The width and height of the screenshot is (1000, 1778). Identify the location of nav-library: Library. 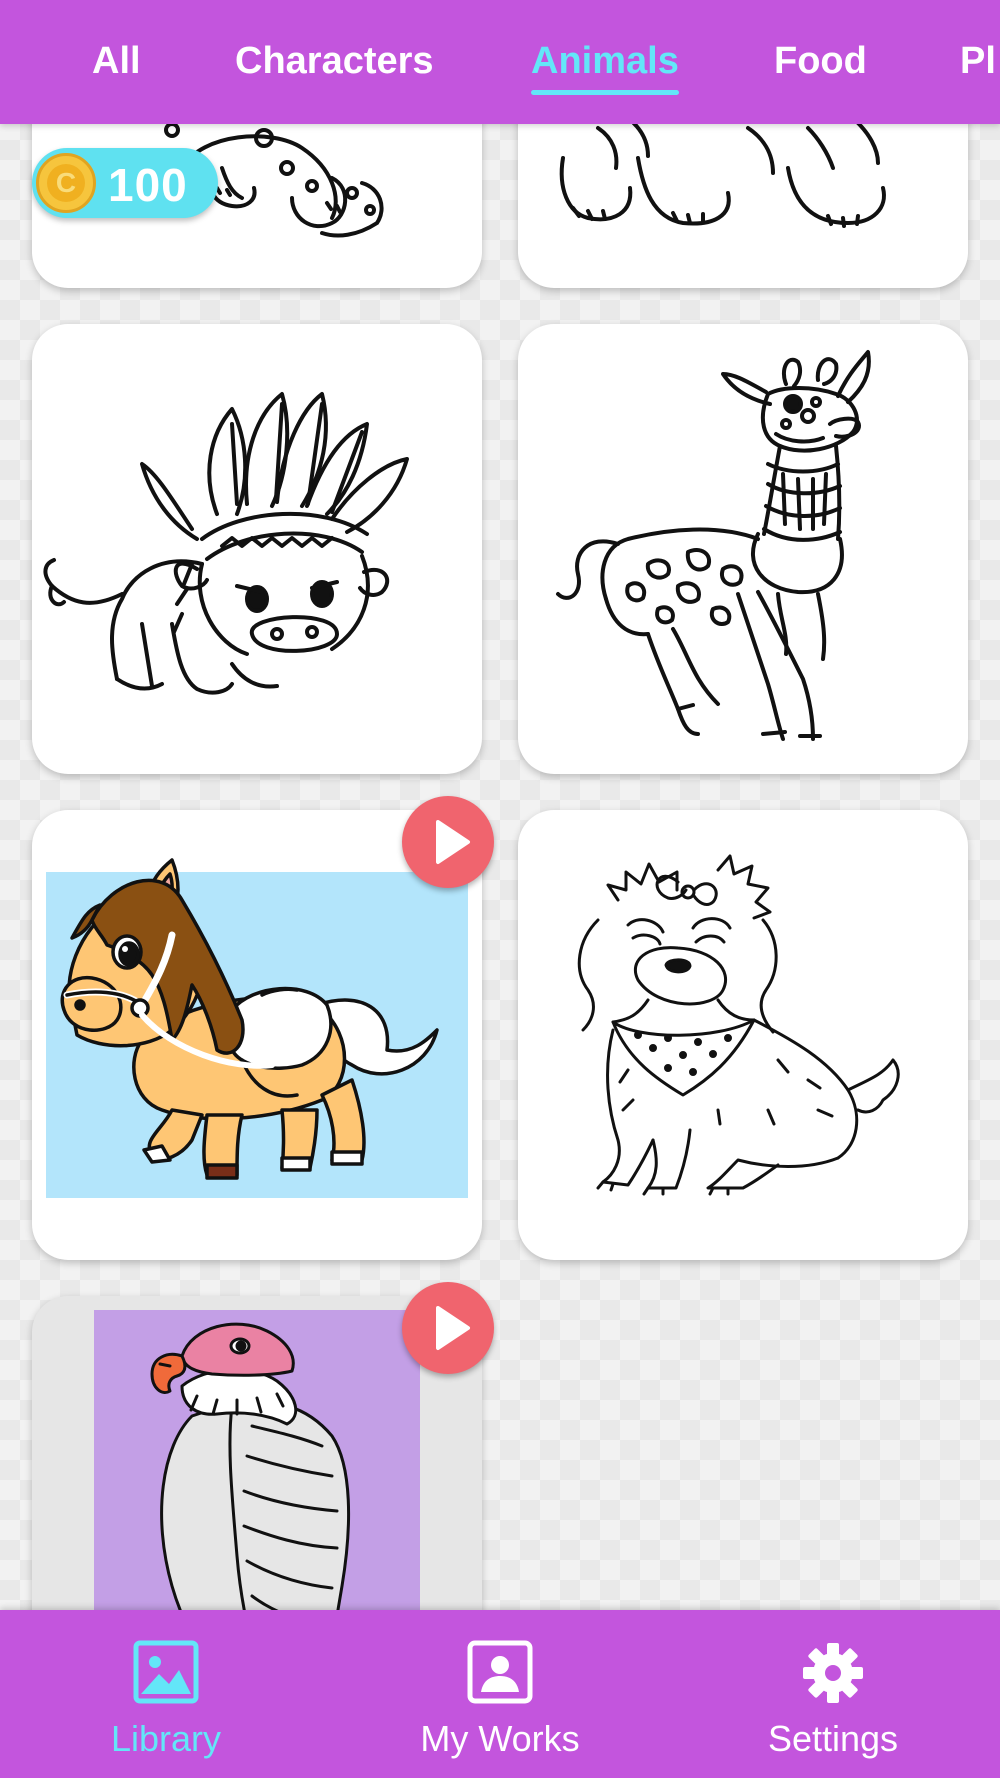
(166, 1694).